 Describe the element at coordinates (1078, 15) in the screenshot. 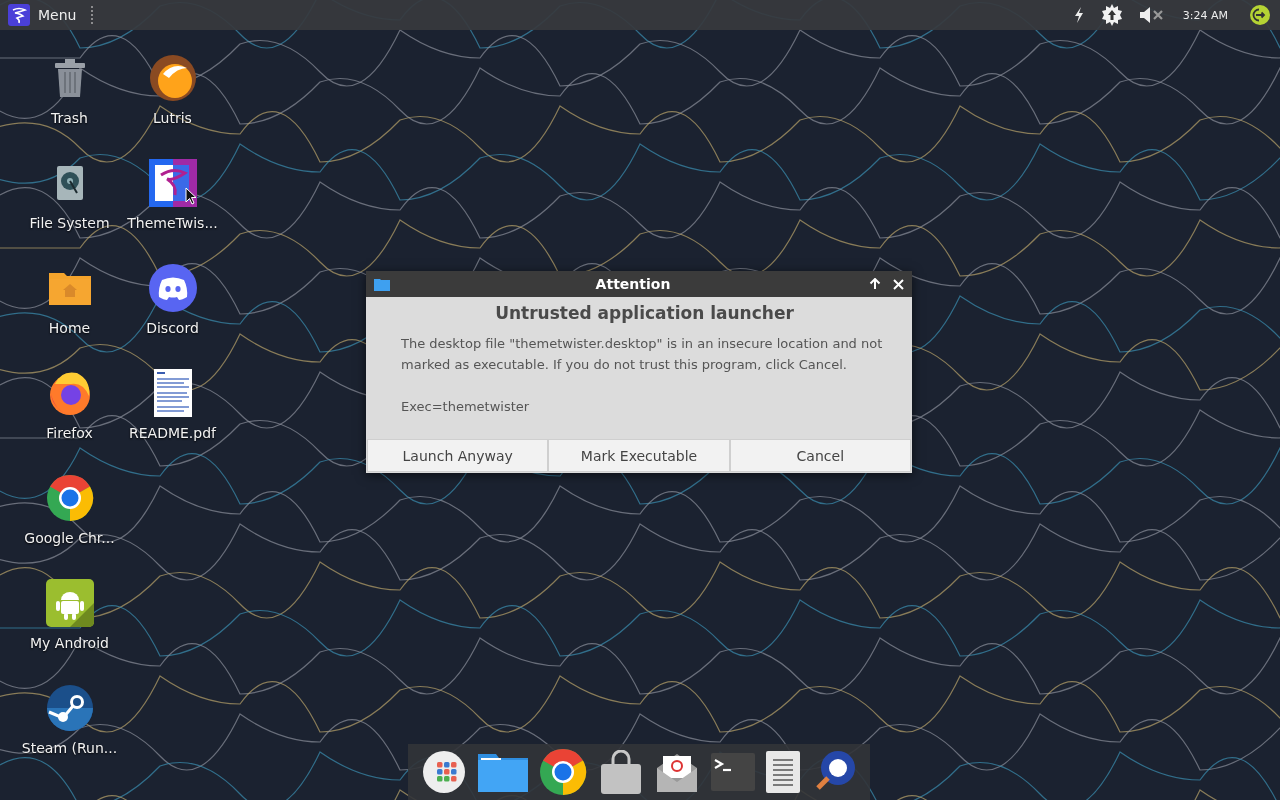

I see `lightning-icon` at that location.